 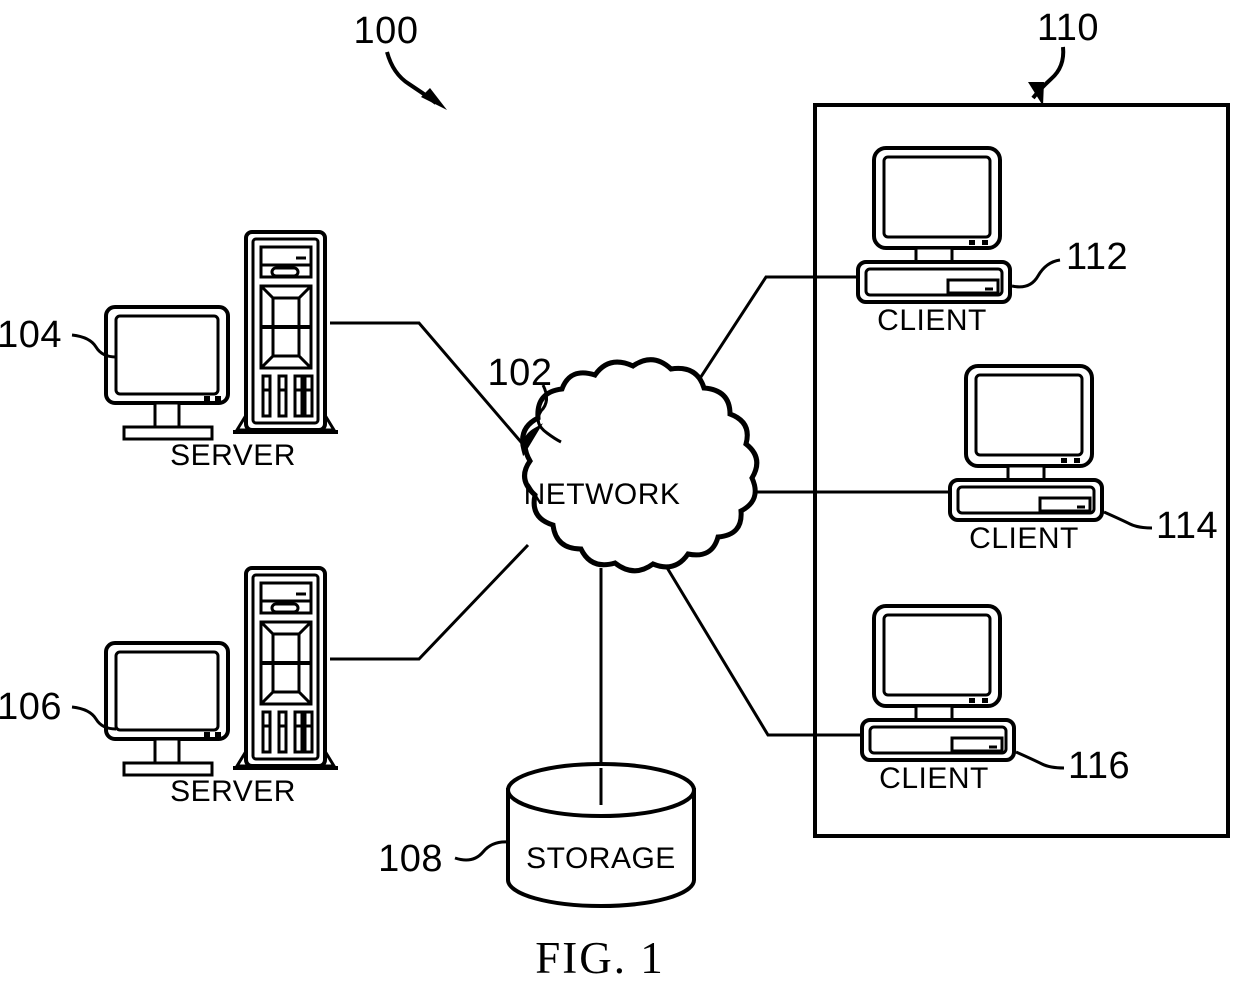 I want to click on client-led-middle-a, so click(x=1064, y=460).